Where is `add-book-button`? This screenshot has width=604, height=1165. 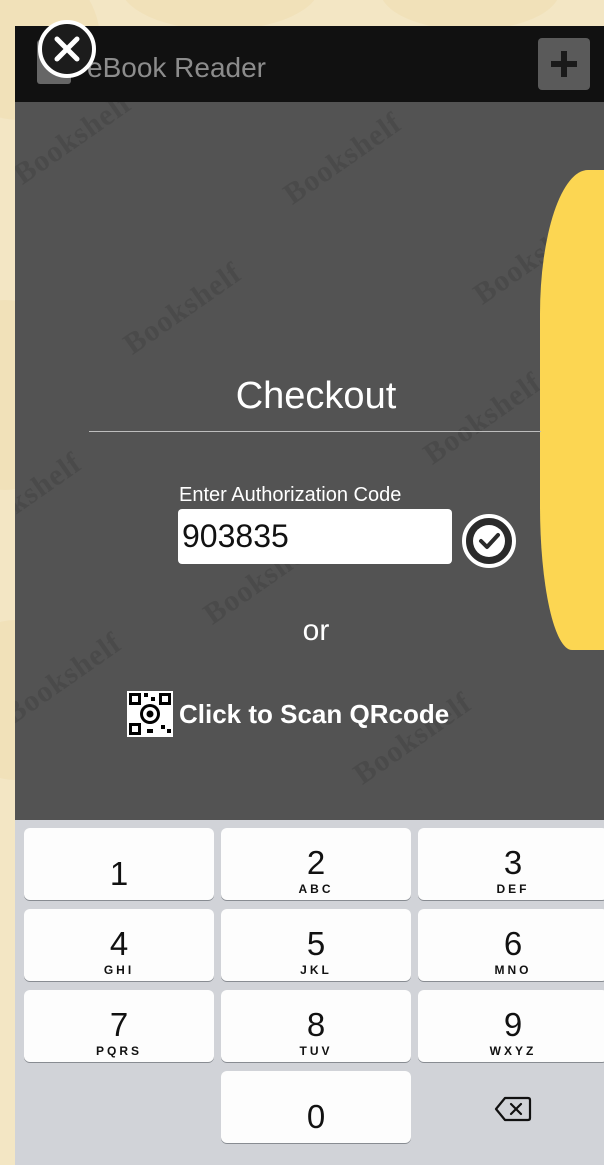 add-book-button is located at coordinates (564, 64).